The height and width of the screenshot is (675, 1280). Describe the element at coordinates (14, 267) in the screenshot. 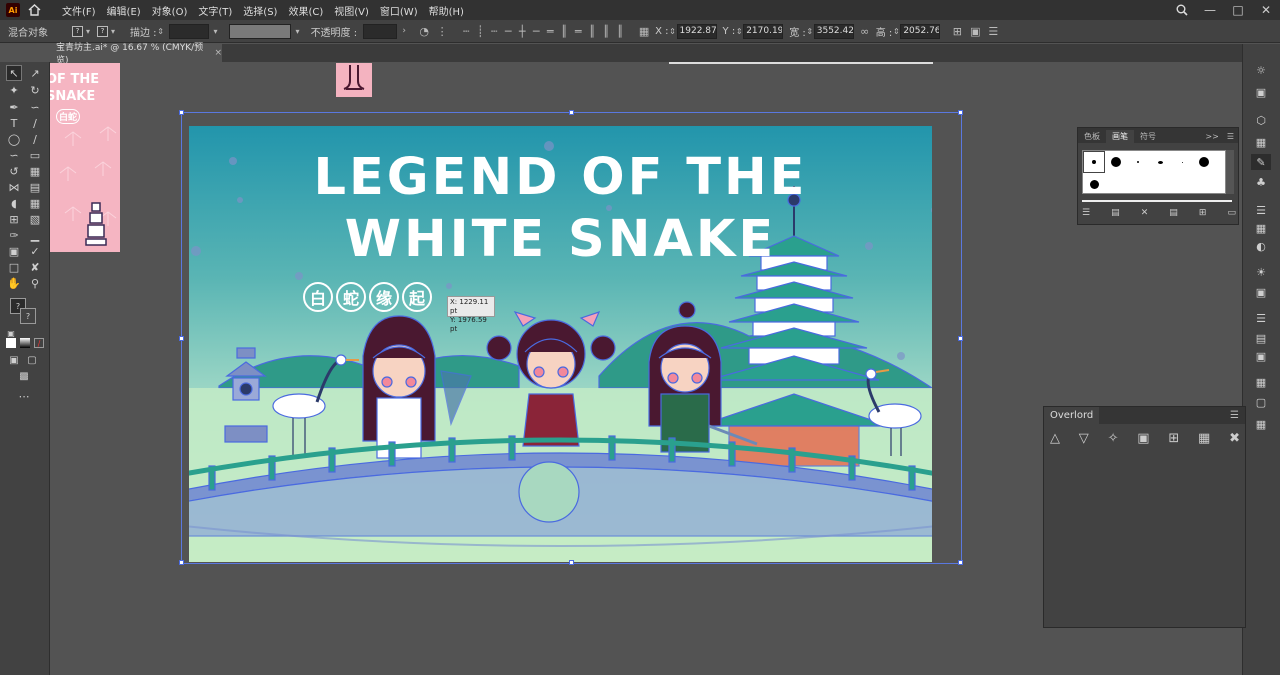

I see `artboard-tool-icon: □` at that location.